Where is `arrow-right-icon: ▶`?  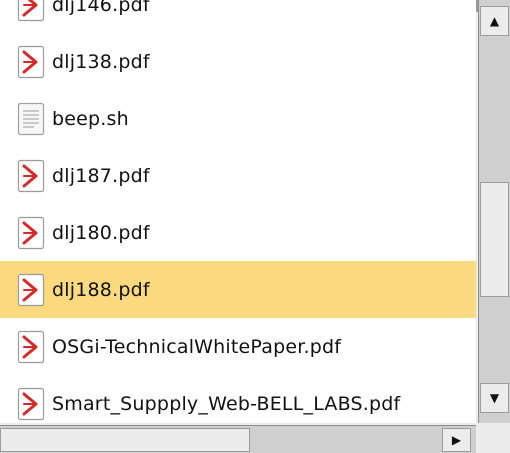
arrow-right-icon: ▶ is located at coordinates (456, 440).